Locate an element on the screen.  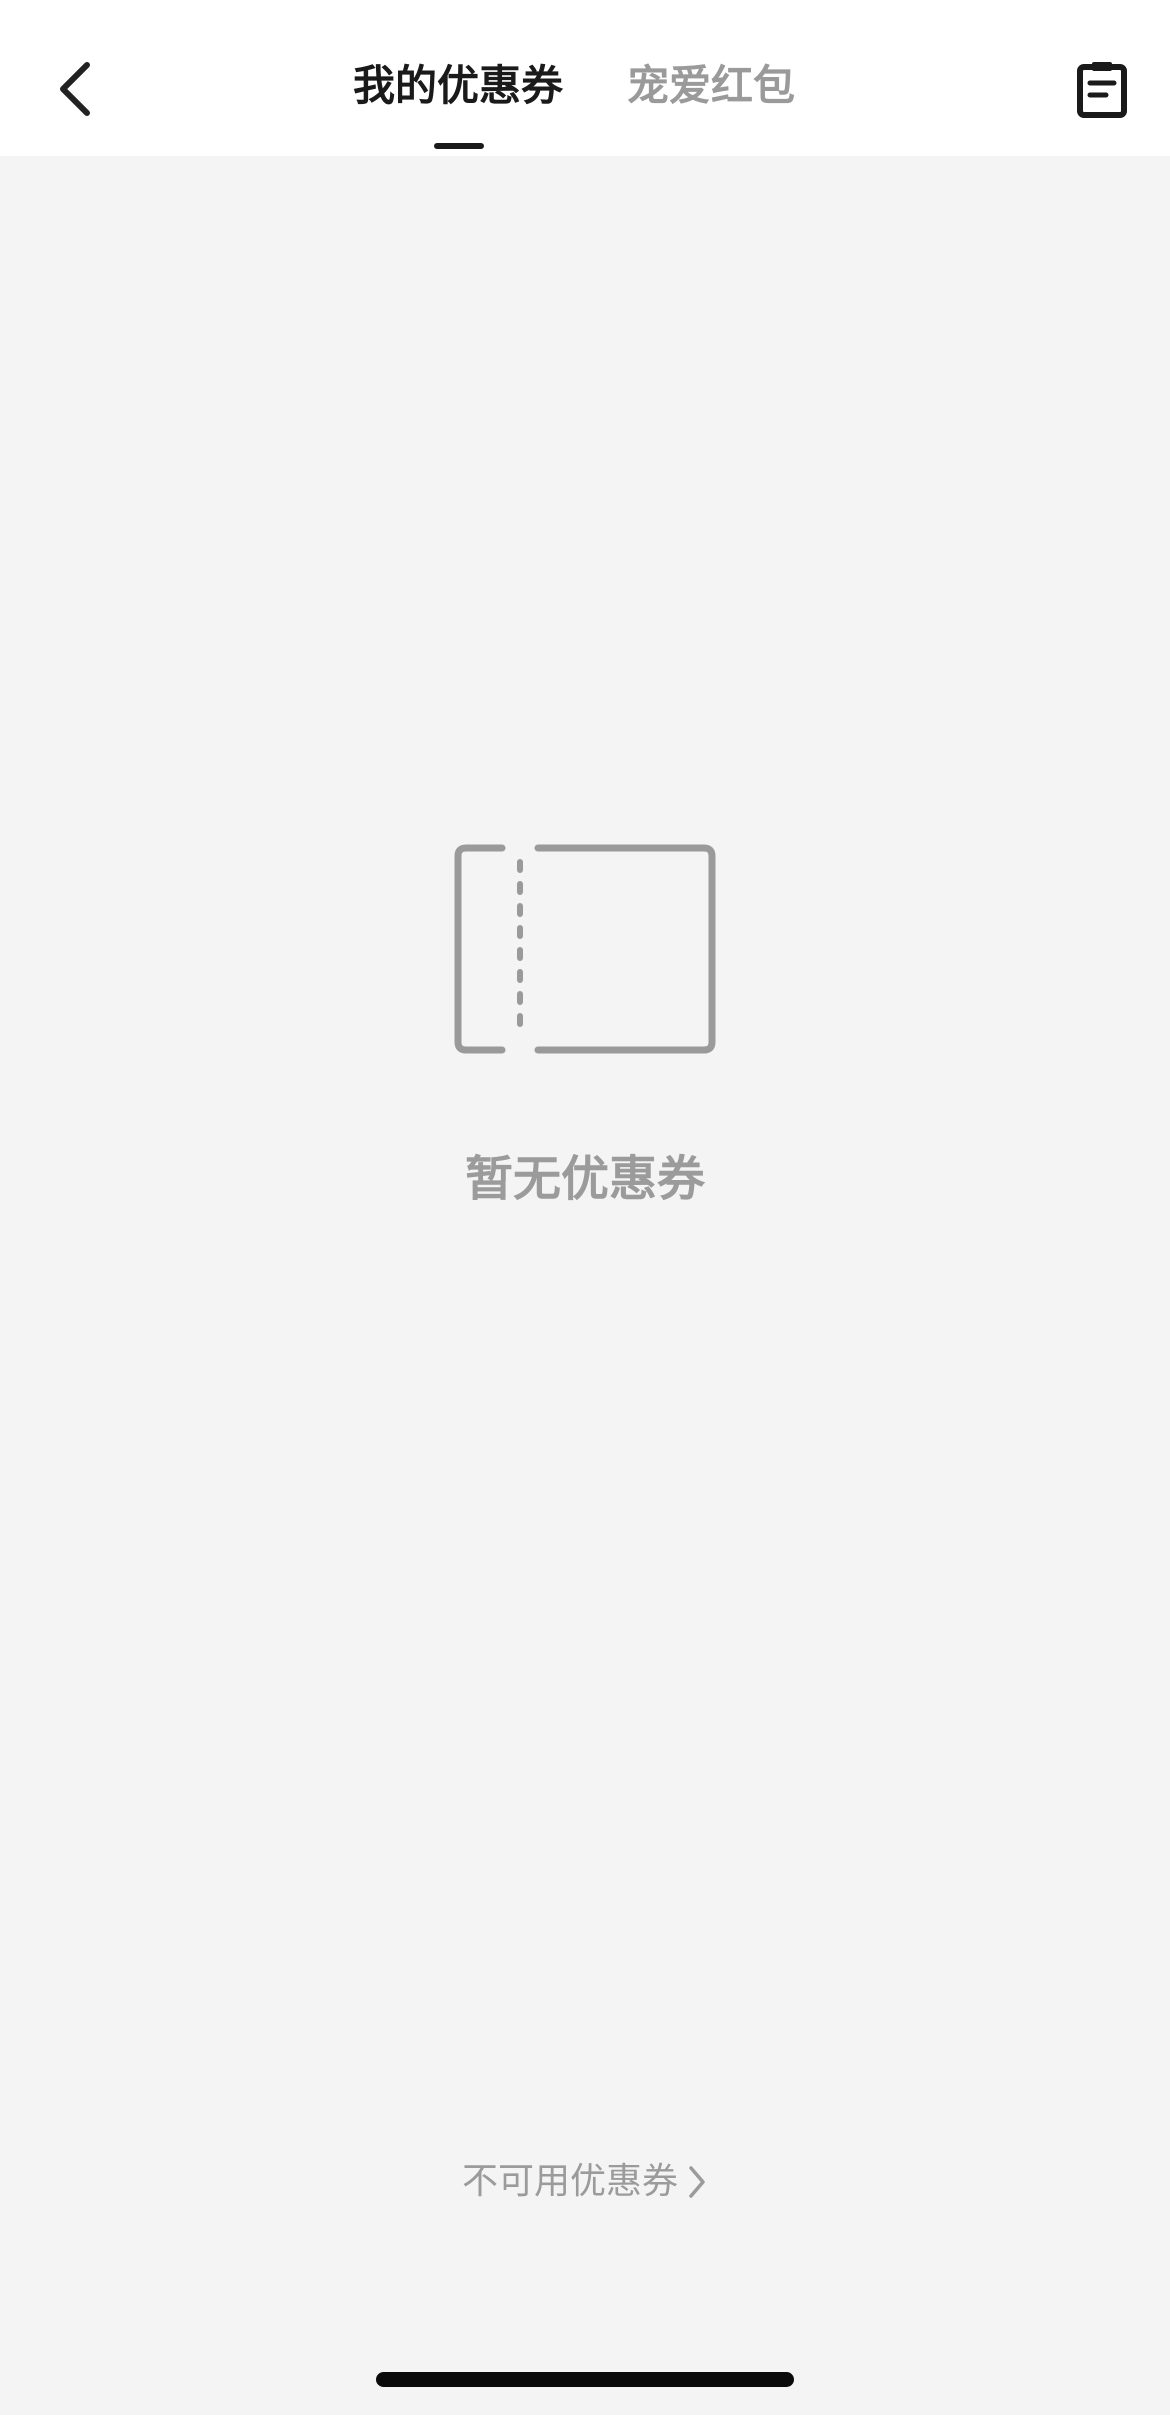
chevron-right-icon is located at coordinates (697, 2182).